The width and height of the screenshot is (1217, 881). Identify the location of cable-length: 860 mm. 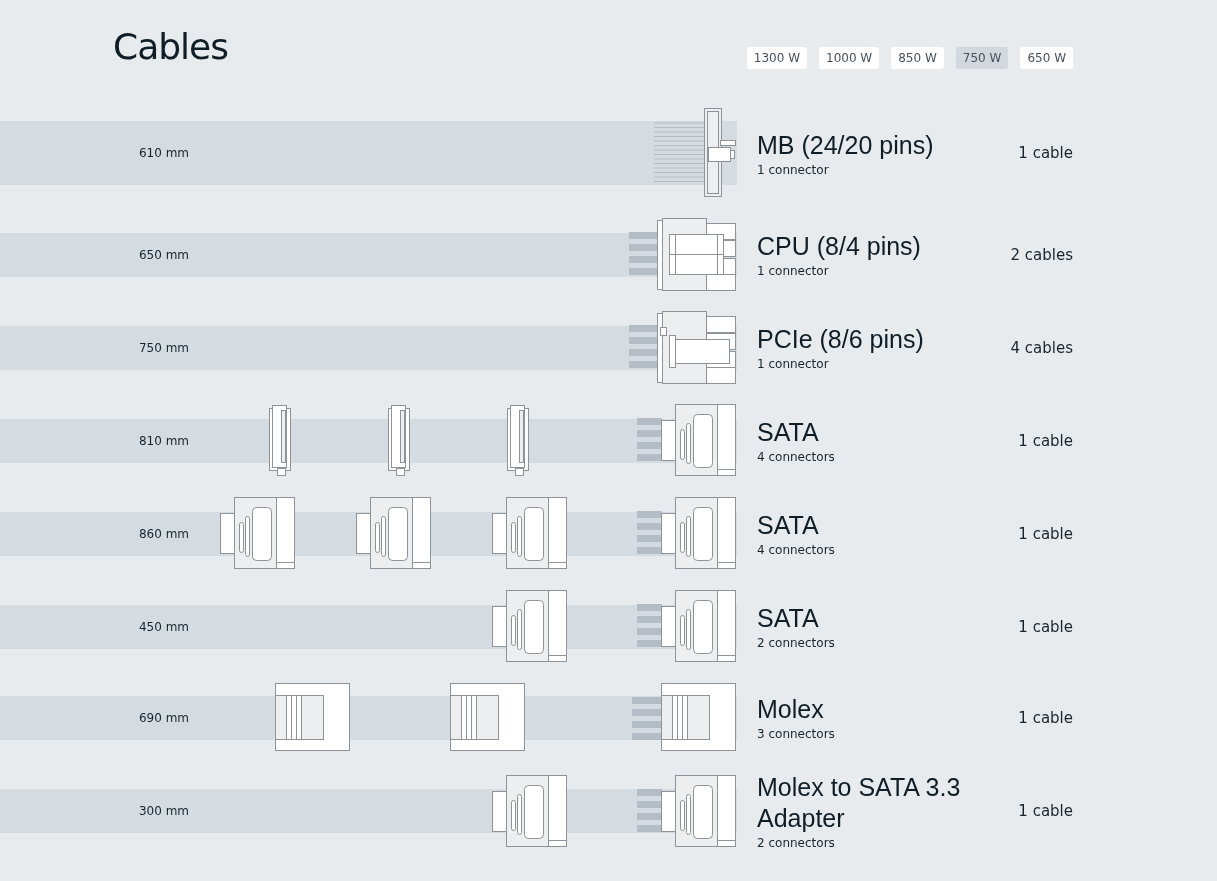
(164, 533).